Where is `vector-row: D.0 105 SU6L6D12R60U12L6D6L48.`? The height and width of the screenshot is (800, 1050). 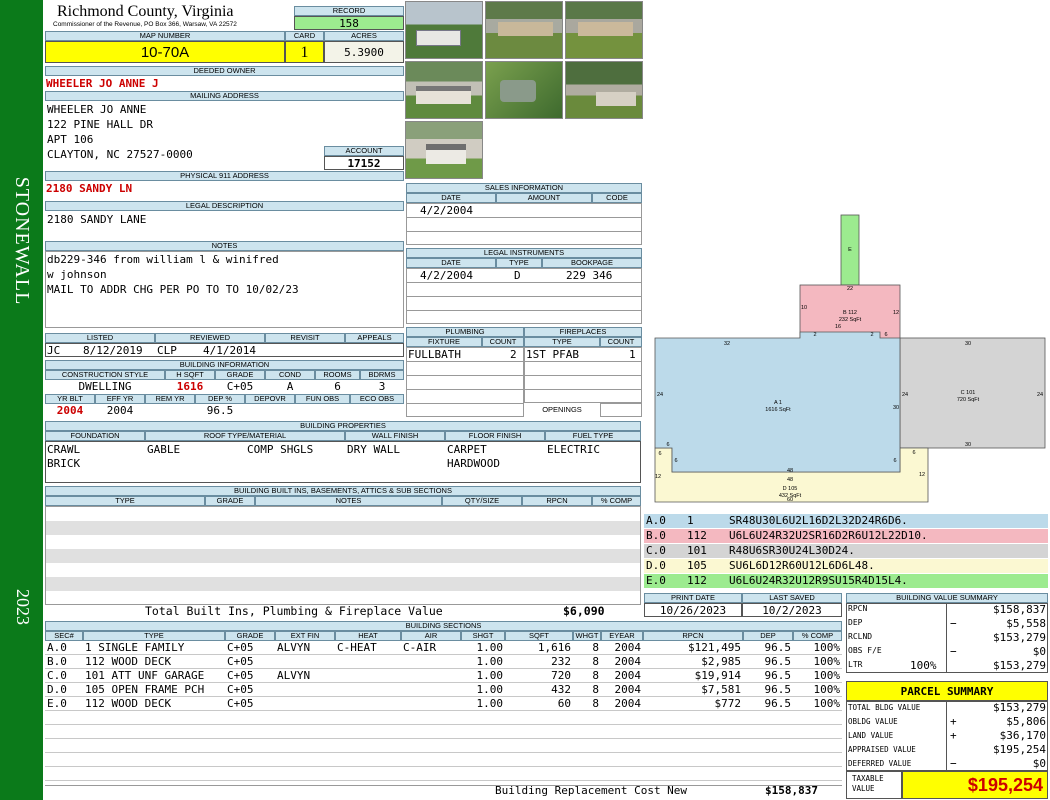
vector-row: D.0 105 SU6L6D12R60U12L6D6L48. is located at coordinates (846, 566).